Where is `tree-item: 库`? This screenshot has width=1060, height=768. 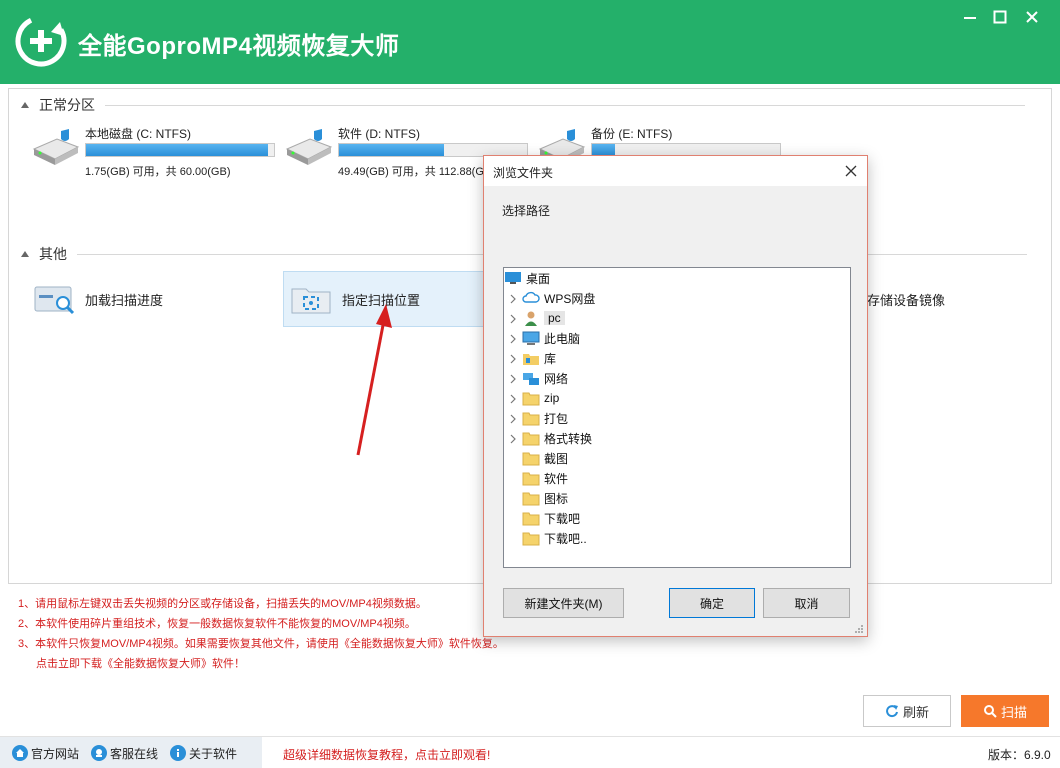
tree-item: 库 is located at coordinates (677, 358).